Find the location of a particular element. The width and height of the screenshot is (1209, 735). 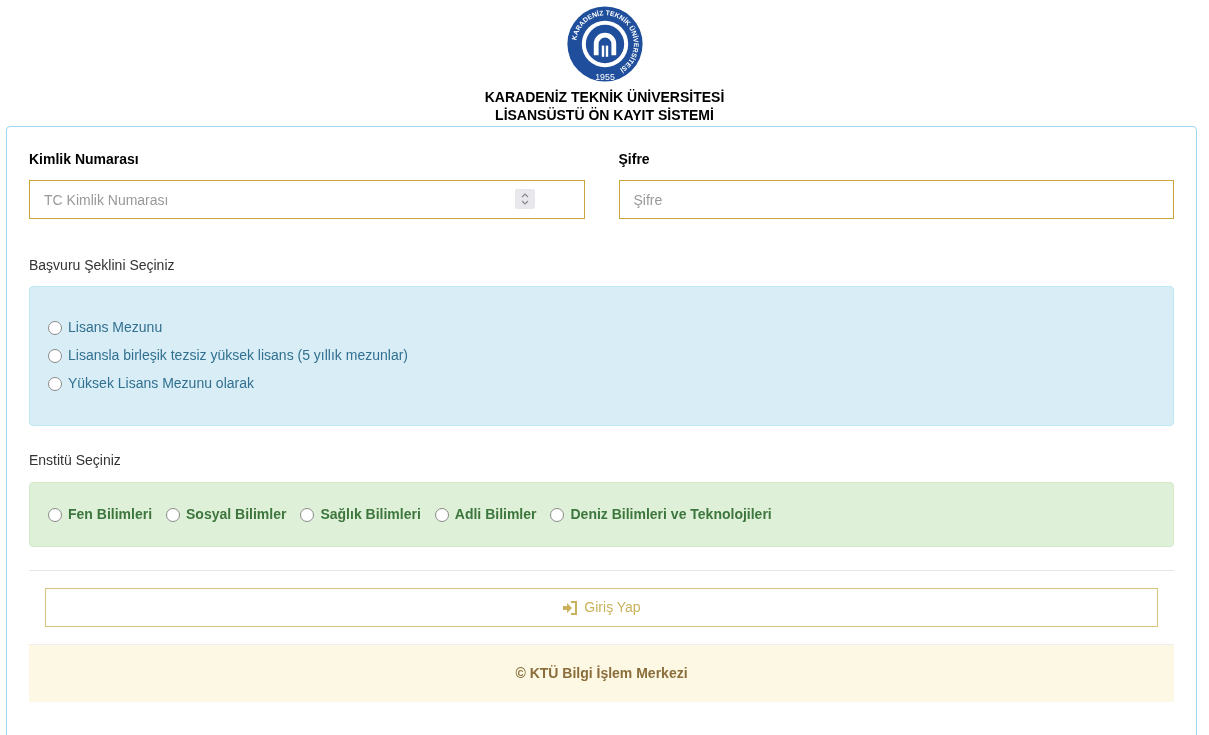

footer-text: © KTÜ Bilgi İşlem Merkezi is located at coordinates (601, 673).